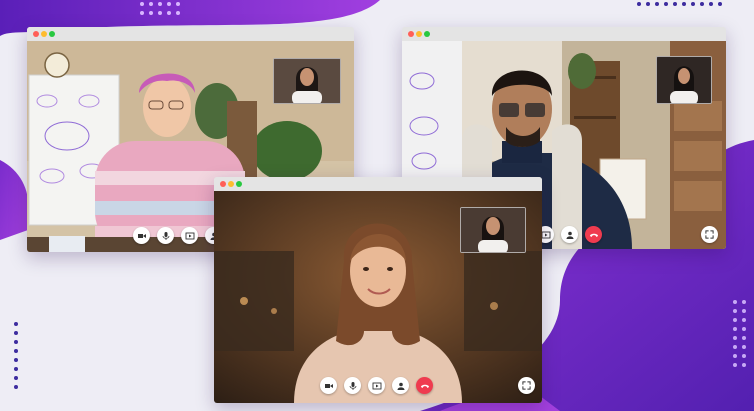  Describe the element at coordinates (679, 4) in the screenshot. I see `dots-decoration-top-right` at that location.